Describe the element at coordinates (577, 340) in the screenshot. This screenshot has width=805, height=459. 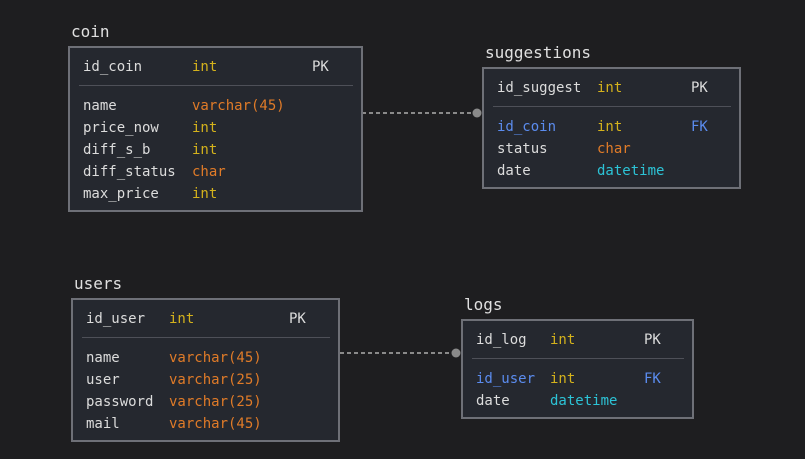
I see `table-row-pk: id_log int PK` at that location.